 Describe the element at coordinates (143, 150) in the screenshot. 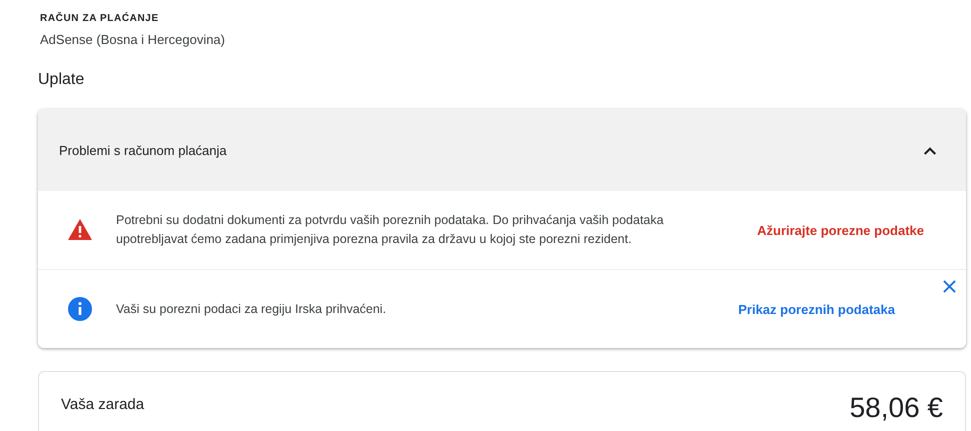

I see `panel-title: Problemi s računom plaćanja` at that location.